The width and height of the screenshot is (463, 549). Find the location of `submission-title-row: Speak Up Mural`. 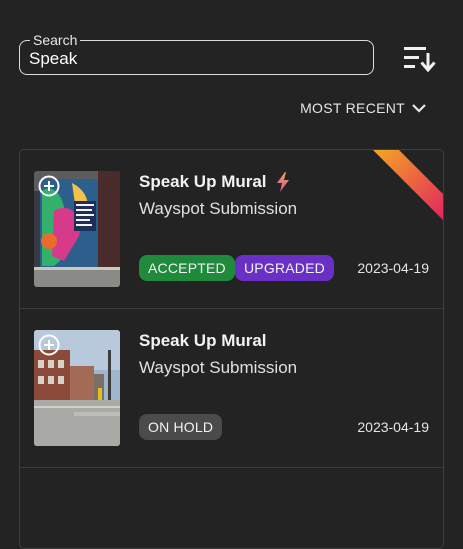

submission-title-row: Speak Up Mural is located at coordinates (215, 182).